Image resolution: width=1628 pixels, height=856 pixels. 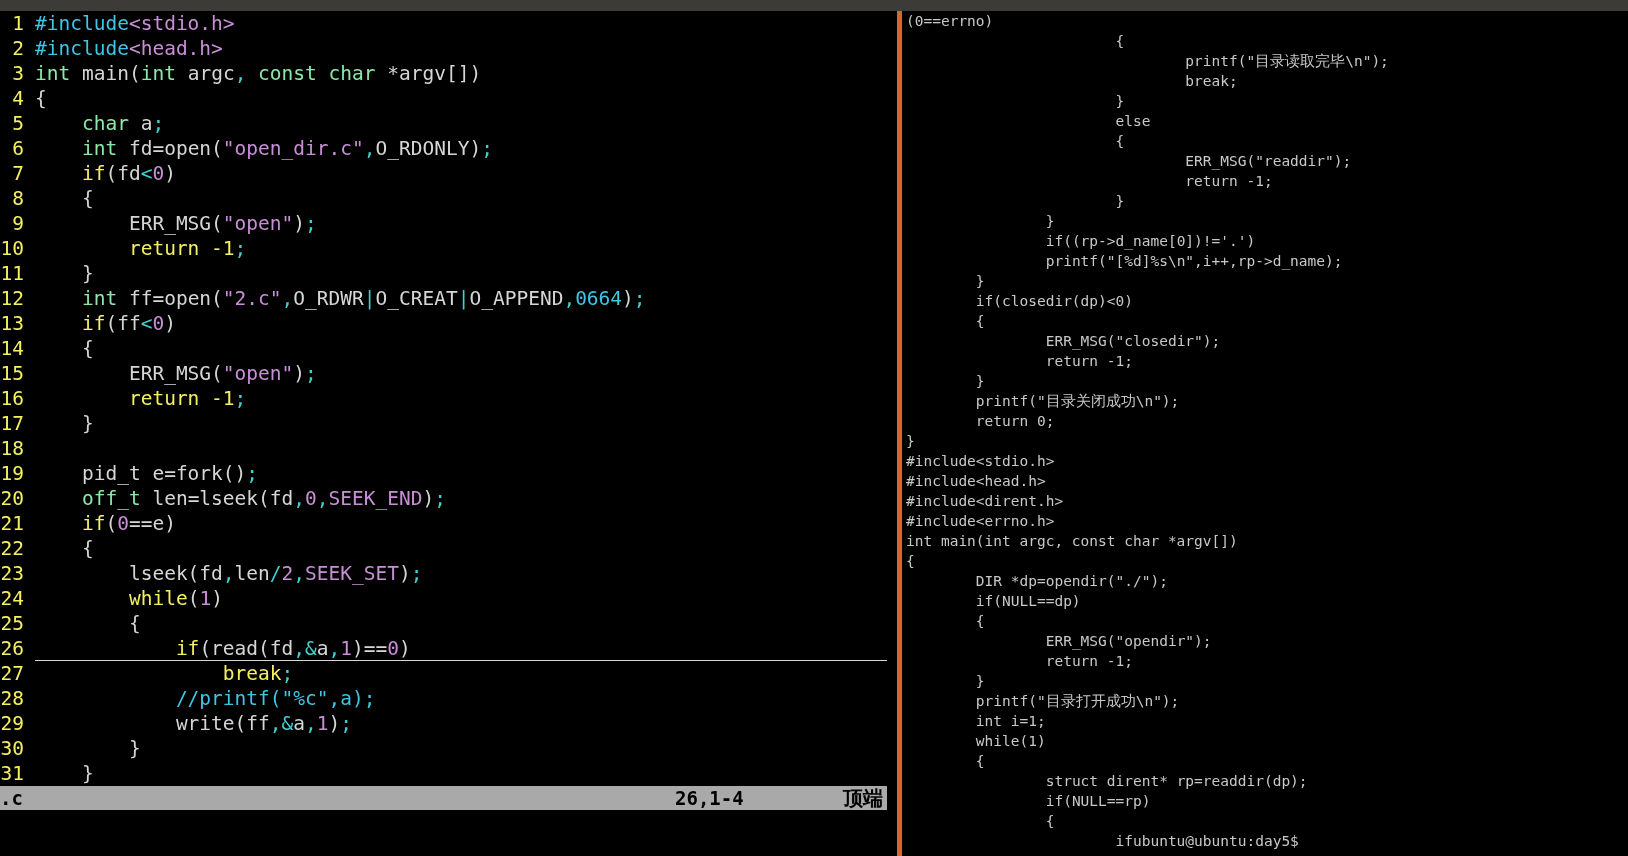 What do you see at coordinates (1028, 601) in the screenshot?
I see `terminal-line: if(NULL==dp)` at bounding box center [1028, 601].